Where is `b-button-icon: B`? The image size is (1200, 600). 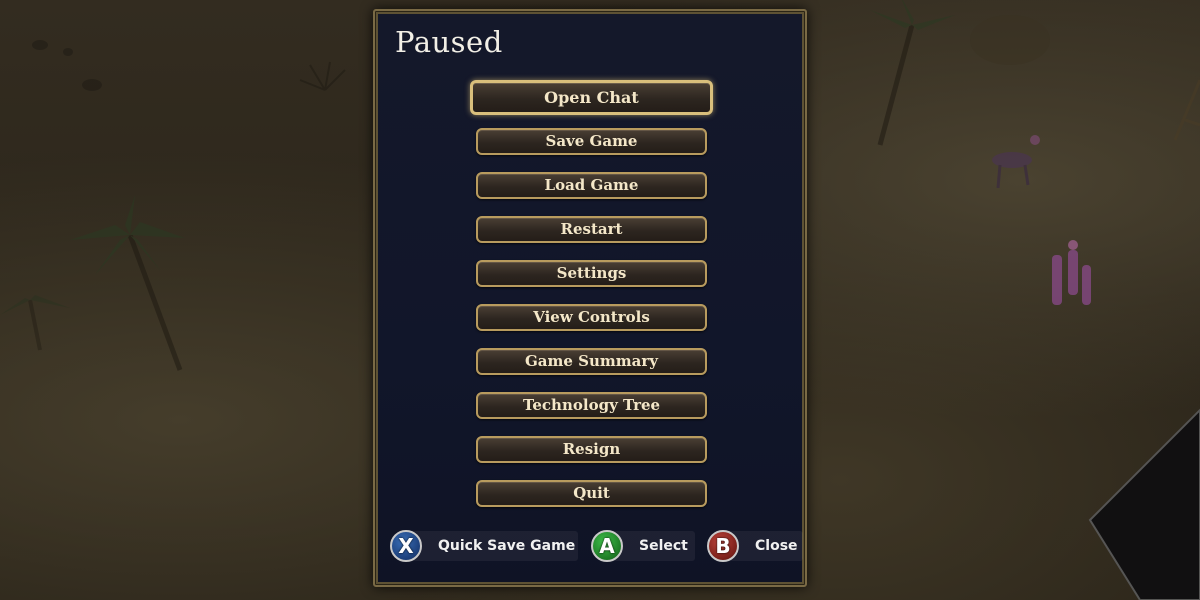
b-button-icon: B is located at coordinates (723, 546).